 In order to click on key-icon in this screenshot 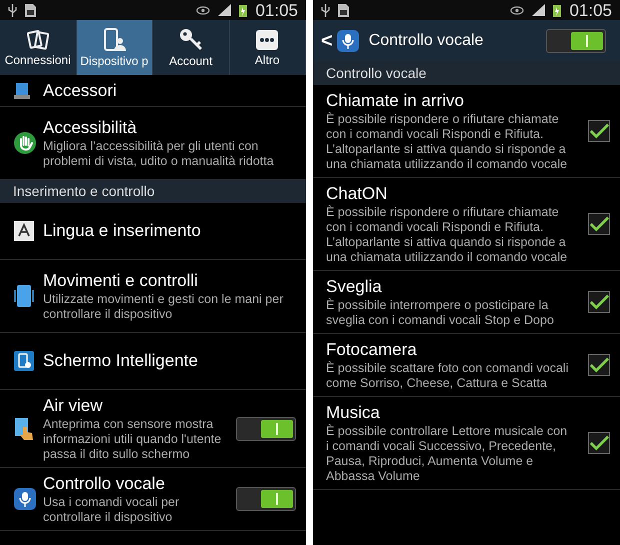, I will do `click(190, 40)`.